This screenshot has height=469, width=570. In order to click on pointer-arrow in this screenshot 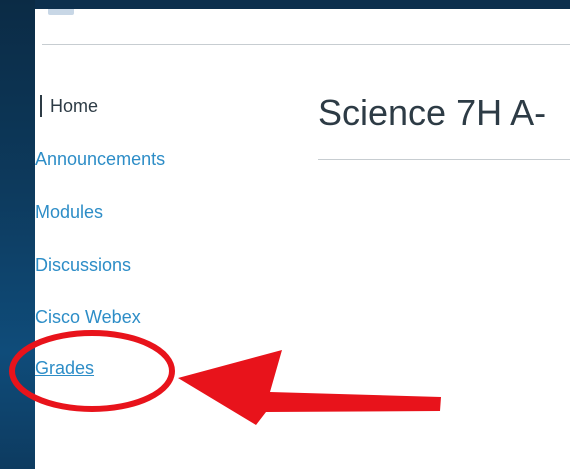, I will do `click(309, 387)`.